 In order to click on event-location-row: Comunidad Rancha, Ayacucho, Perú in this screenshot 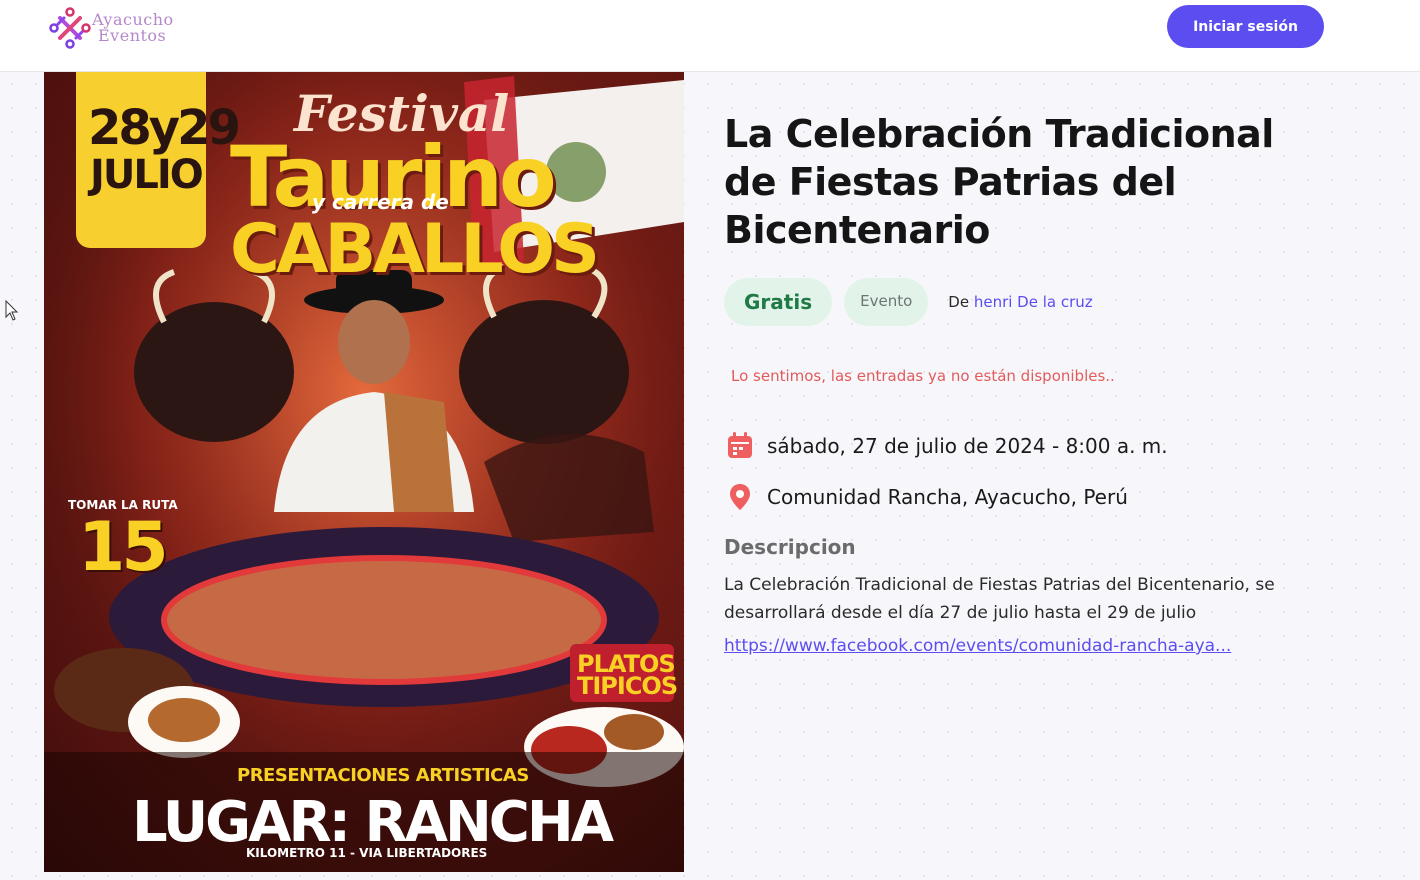, I will do `click(926, 497)`.